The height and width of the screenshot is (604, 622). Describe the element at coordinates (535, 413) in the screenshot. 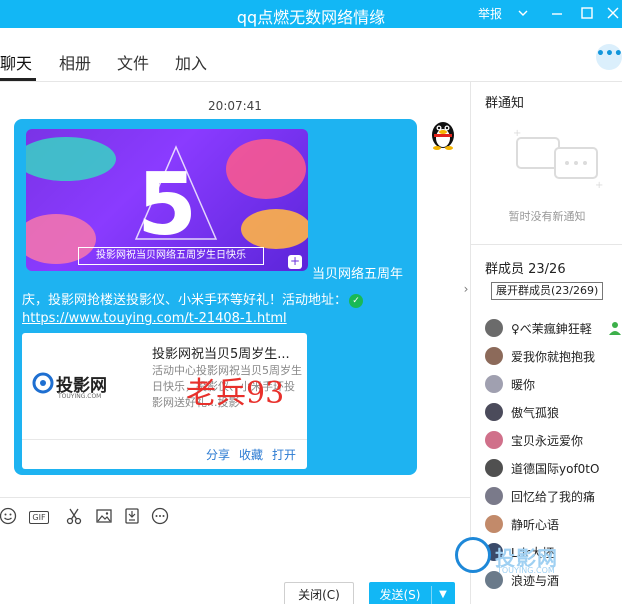

I see `member-name: 傲气孤狼` at that location.